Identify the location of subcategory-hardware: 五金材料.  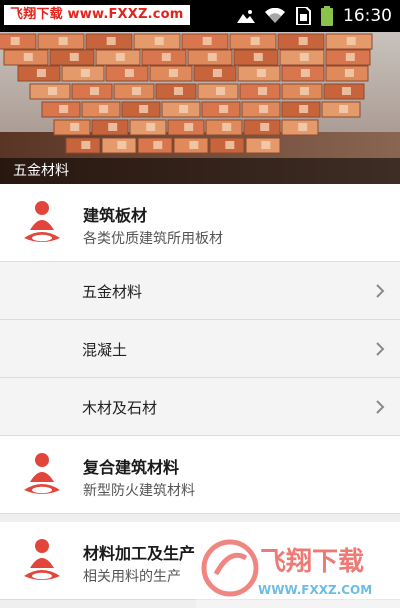
(200, 291).